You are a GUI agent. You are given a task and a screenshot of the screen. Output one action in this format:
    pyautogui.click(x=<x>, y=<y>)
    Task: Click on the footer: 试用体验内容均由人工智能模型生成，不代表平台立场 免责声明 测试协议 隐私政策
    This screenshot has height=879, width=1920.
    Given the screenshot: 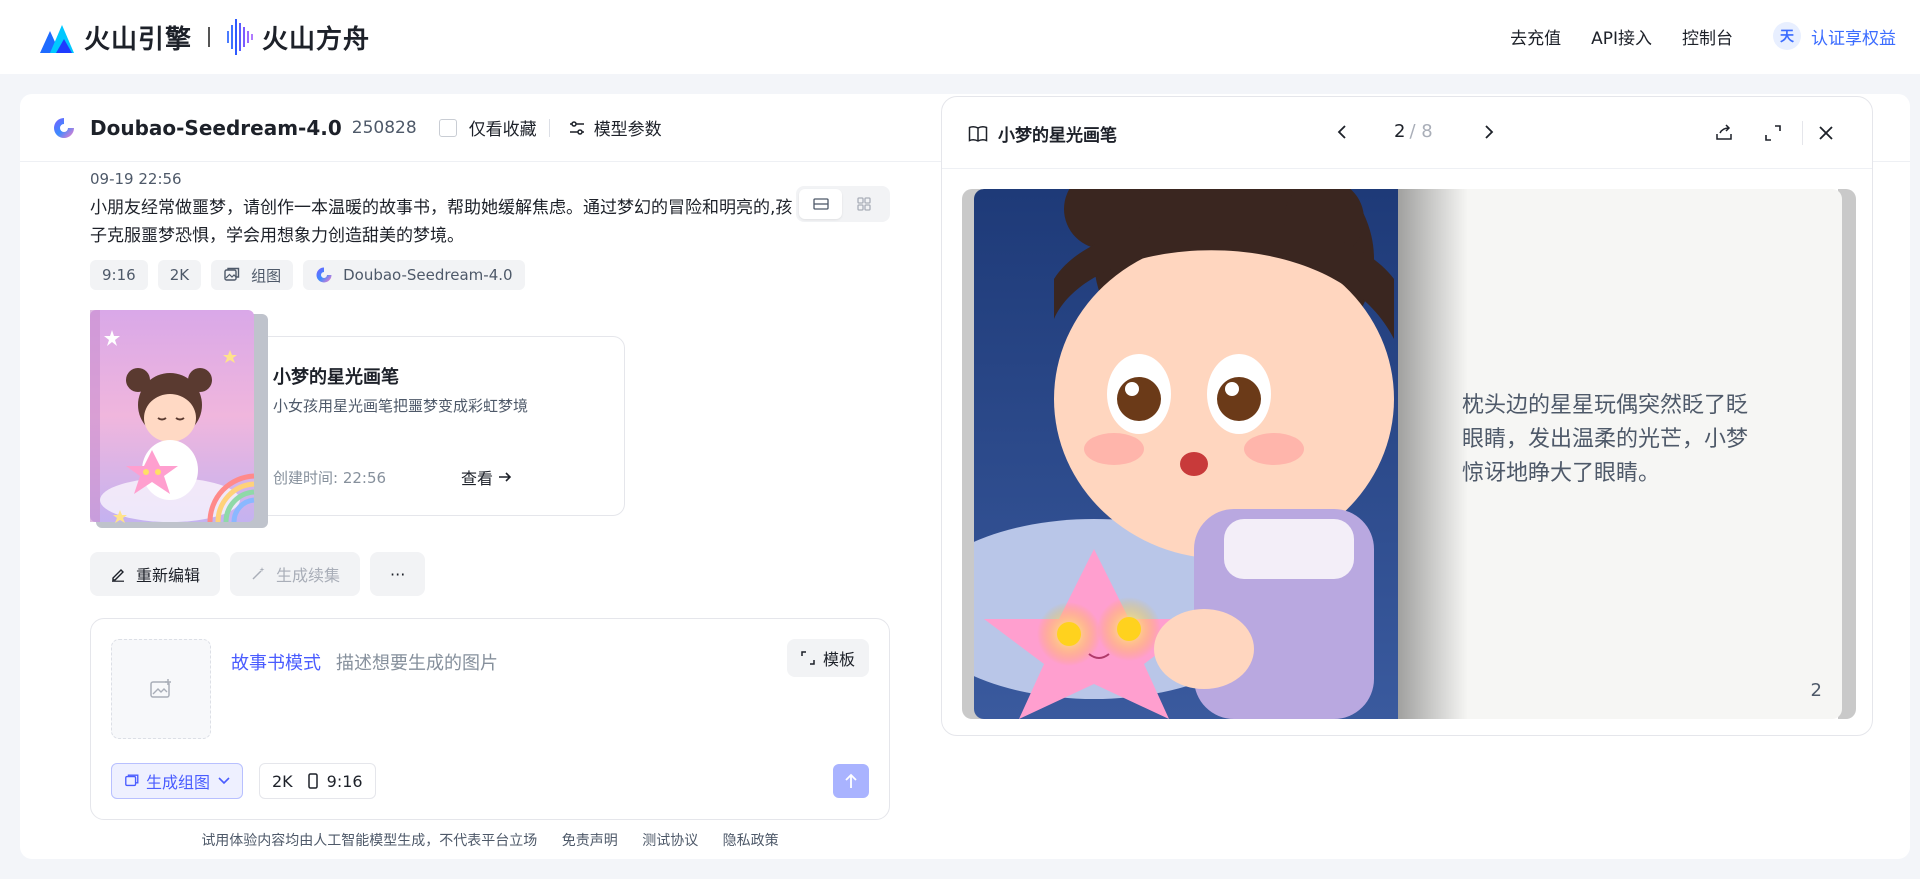 What is the action you would take?
    pyautogui.click(x=490, y=840)
    